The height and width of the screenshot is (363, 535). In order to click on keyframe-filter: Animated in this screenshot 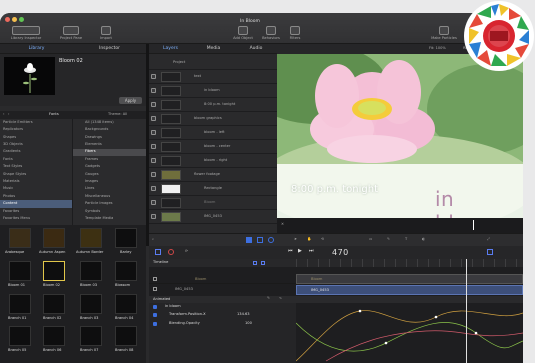, I will do `click(161, 299)`.